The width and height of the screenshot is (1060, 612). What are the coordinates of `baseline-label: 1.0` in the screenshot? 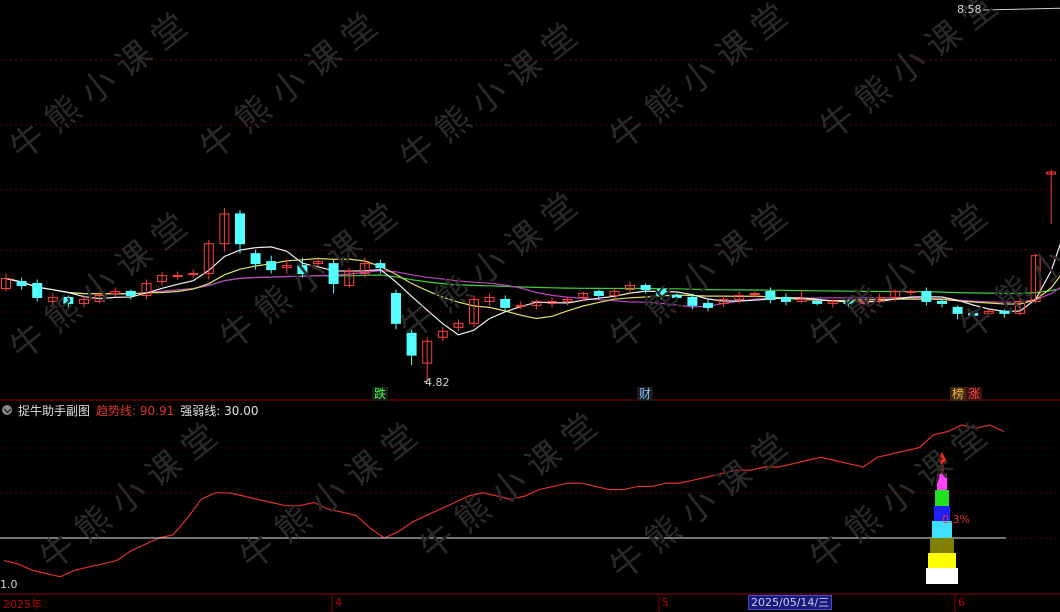 It's located at (9, 584).